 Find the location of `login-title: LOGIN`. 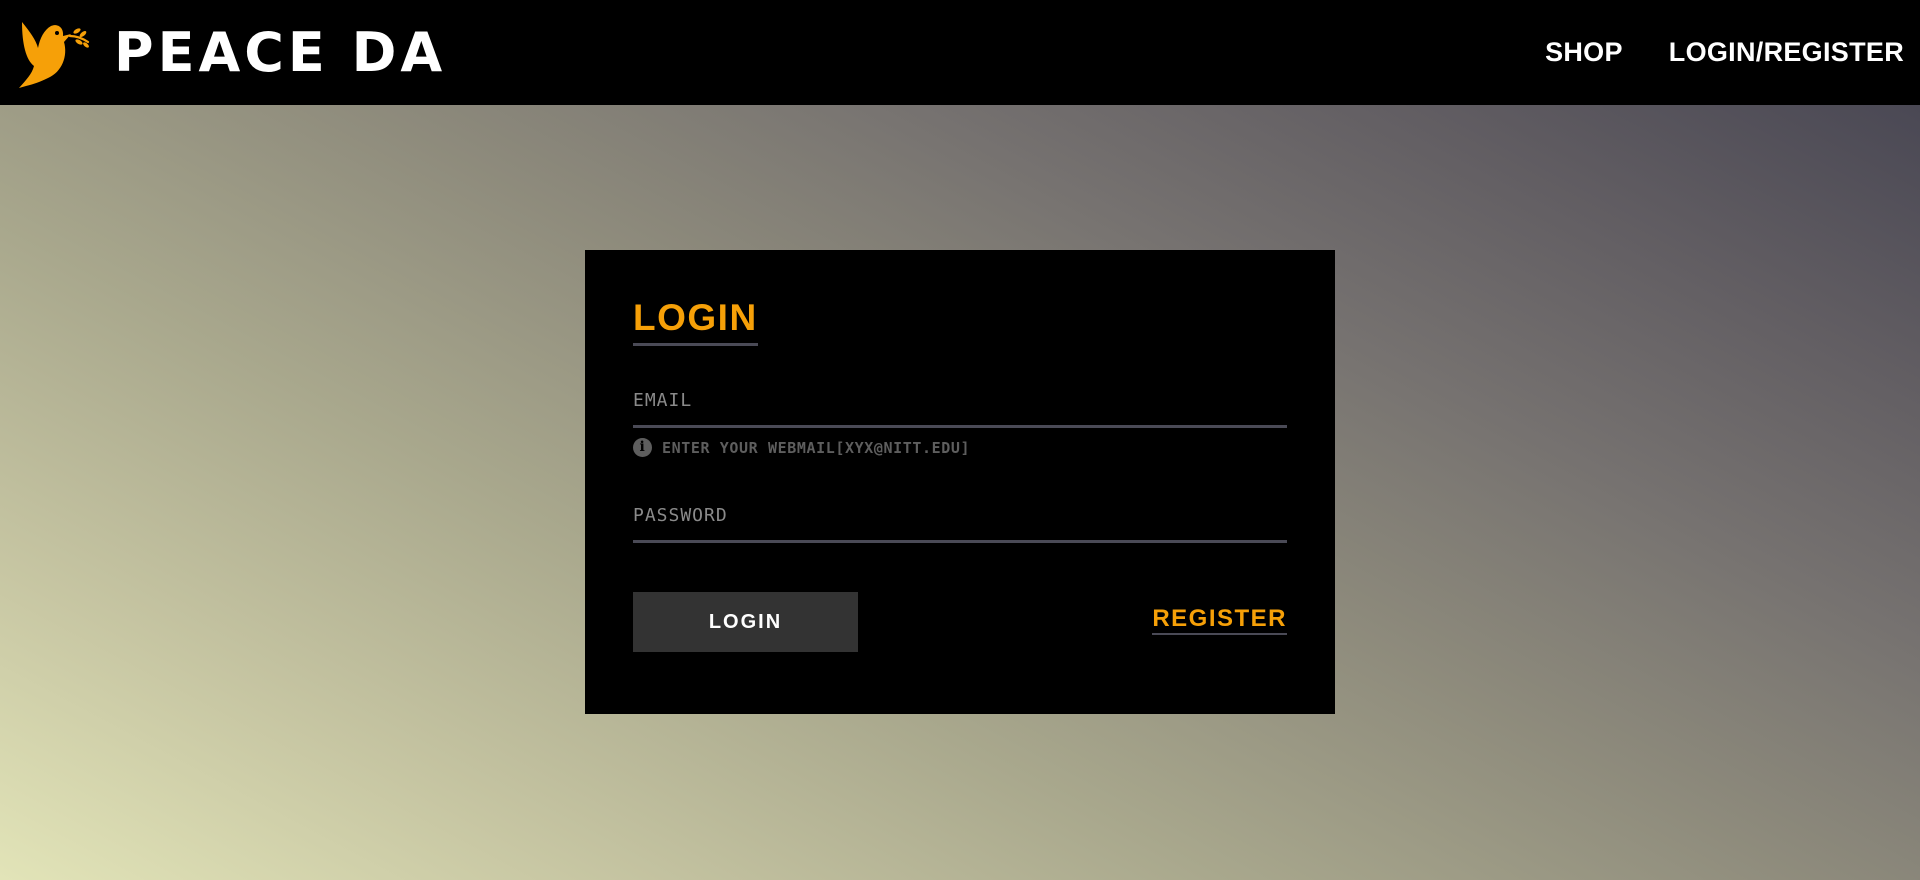

login-title: LOGIN is located at coordinates (695, 321).